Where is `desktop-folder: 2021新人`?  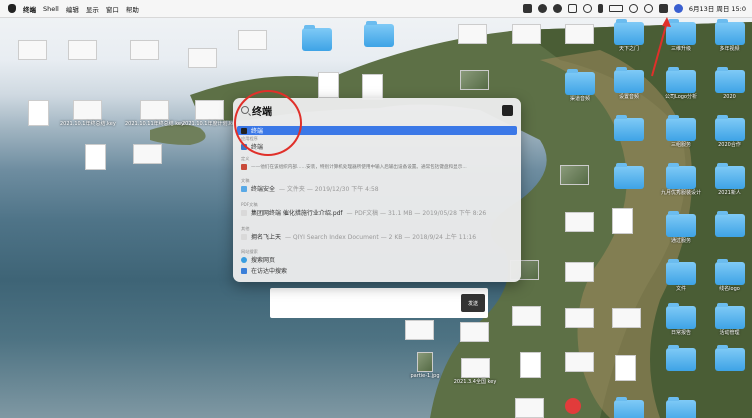 desktop-folder: 2021新人 is located at coordinates (729, 179).